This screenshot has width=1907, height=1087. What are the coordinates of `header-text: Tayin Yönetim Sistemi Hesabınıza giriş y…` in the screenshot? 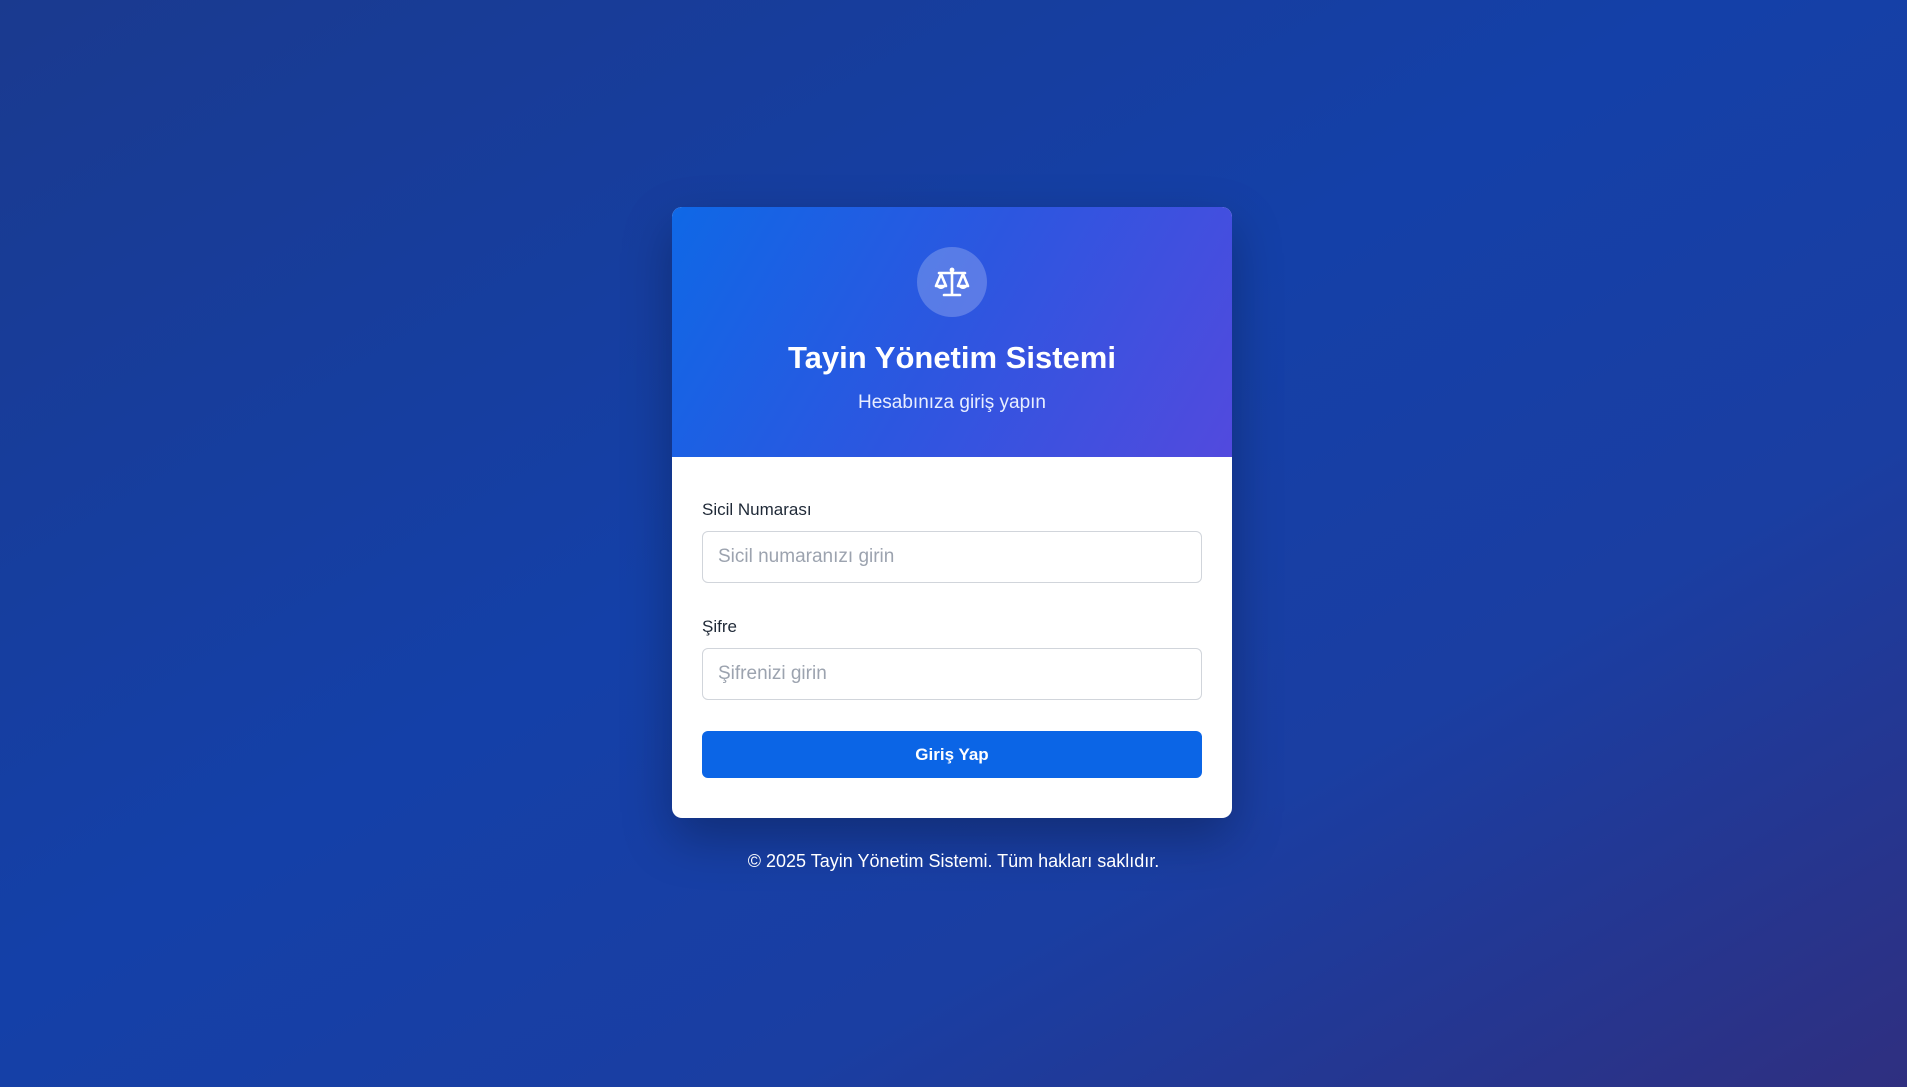 It's located at (952, 332).